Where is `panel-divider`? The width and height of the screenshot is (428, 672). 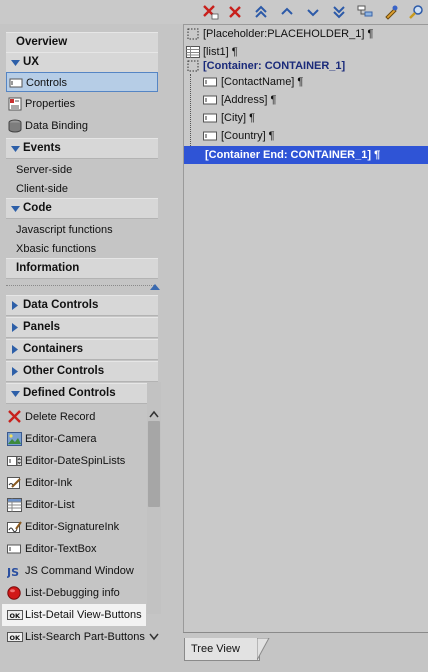
panel-divider is located at coordinates (81, 285).